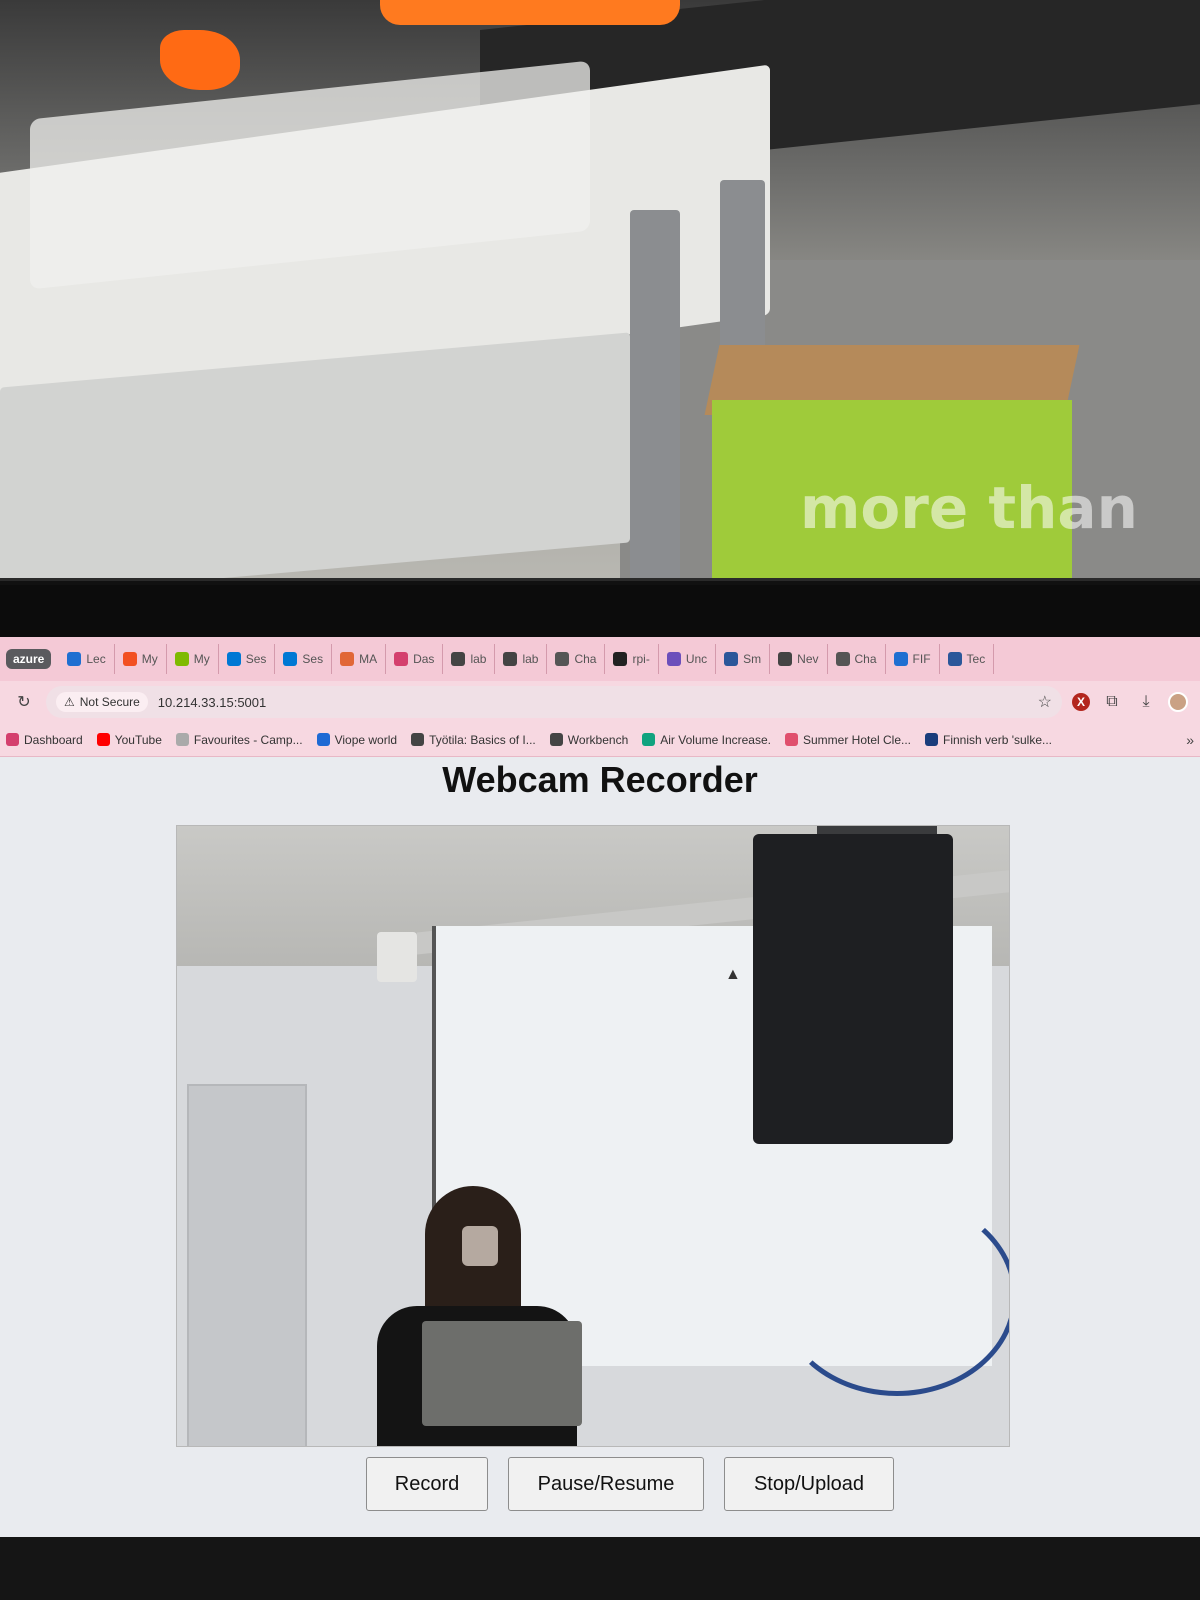 Image resolution: width=1200 pixels, height=1600 pixels. I want to click on tab-label: Tec, so click(976, 659).